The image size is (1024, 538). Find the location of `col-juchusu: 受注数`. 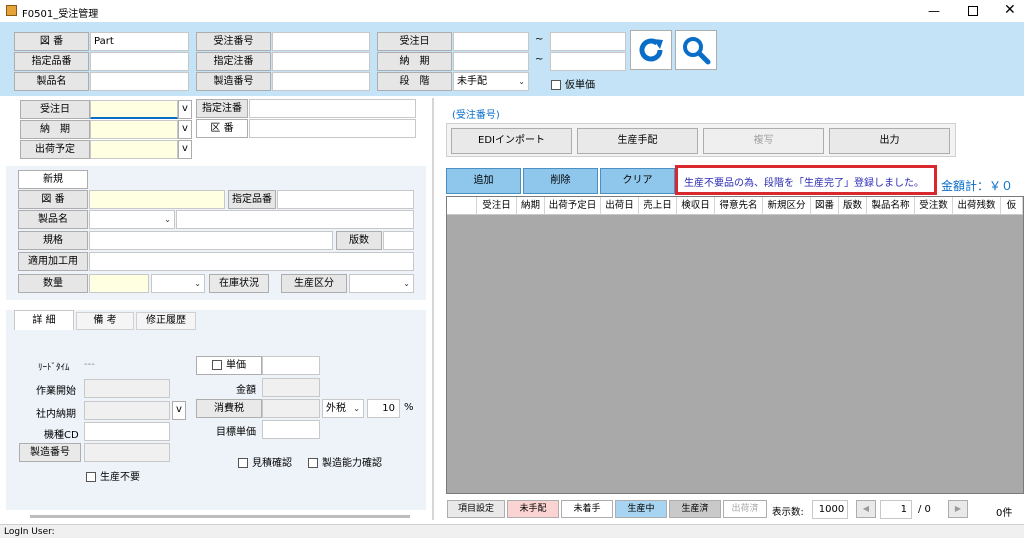

col-juchusu: 受注数 is located at coordinates (934, 206).